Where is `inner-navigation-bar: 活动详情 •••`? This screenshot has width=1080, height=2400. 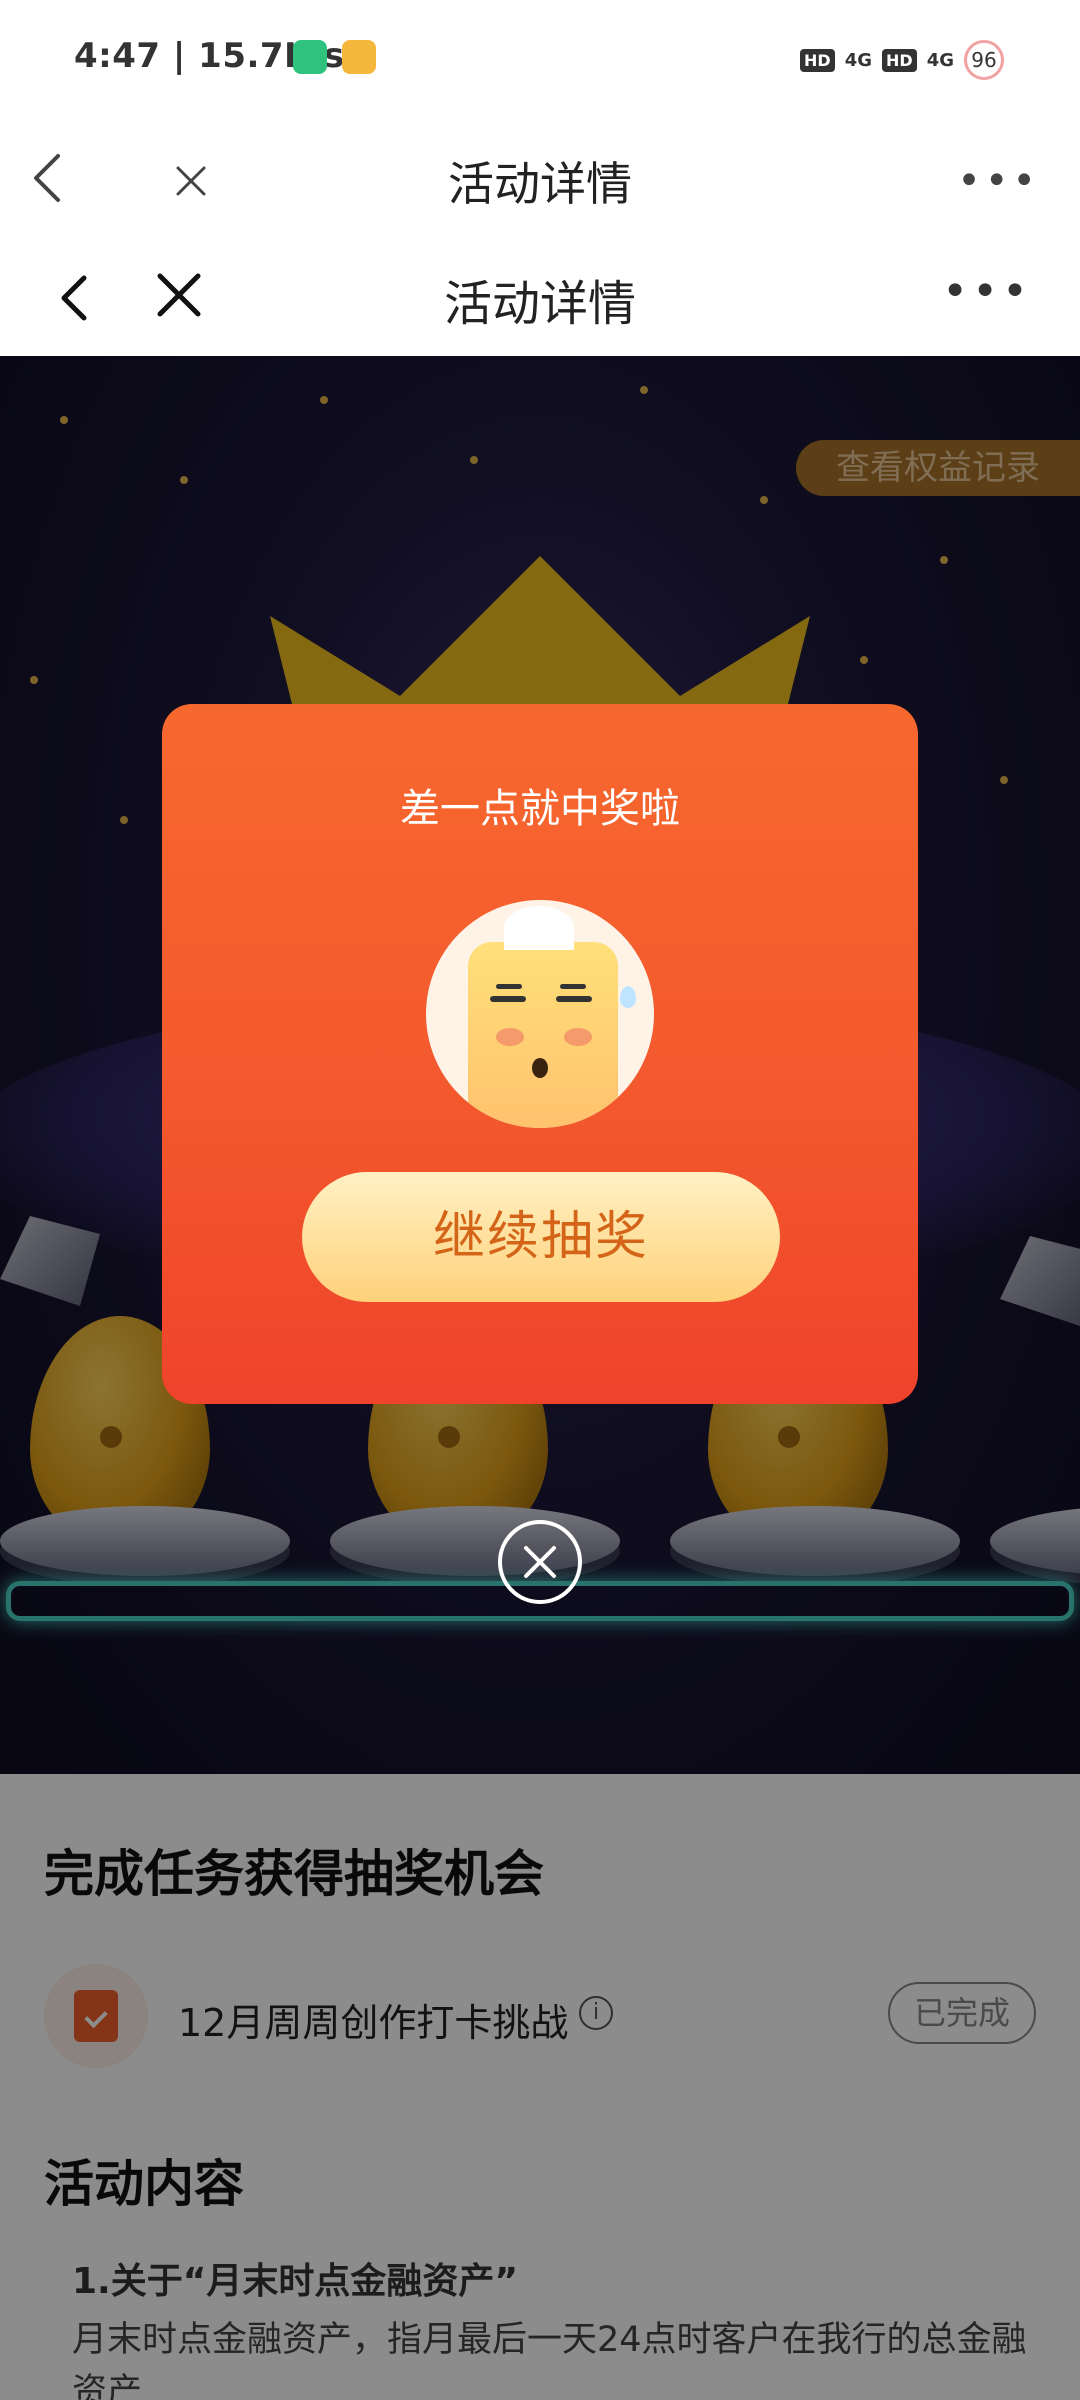 inner-navigation-bar: 活动详情 ••• is located at coordinates (540, 298).